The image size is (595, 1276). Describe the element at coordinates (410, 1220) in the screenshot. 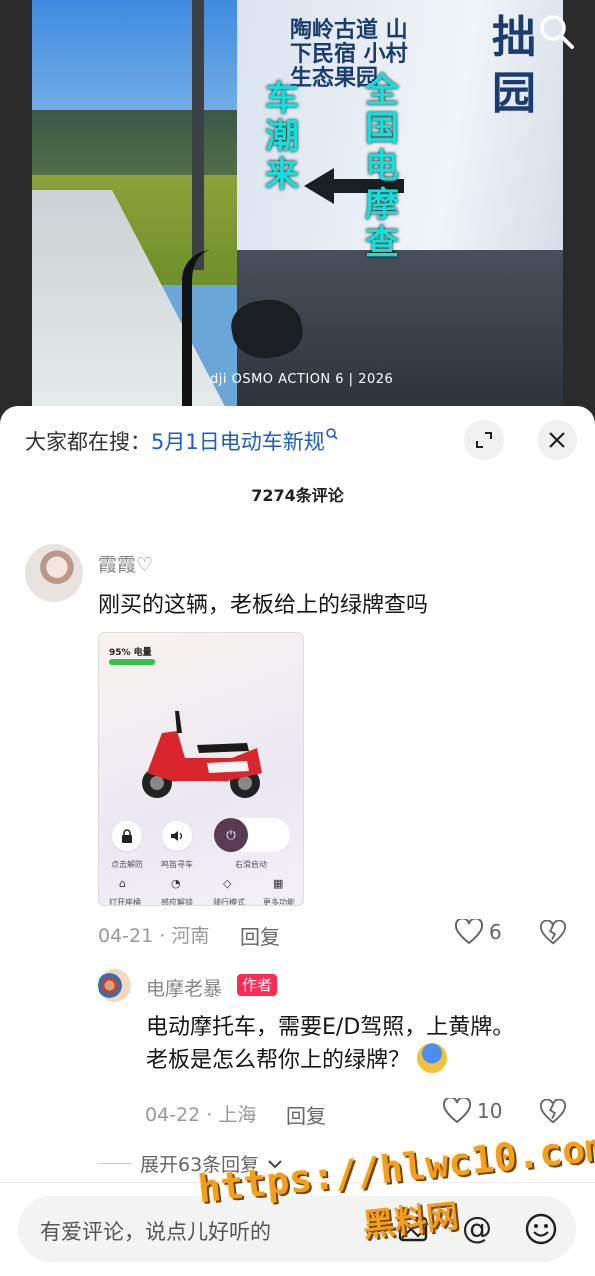

I see `watermark-name: 黑料网` at that location.